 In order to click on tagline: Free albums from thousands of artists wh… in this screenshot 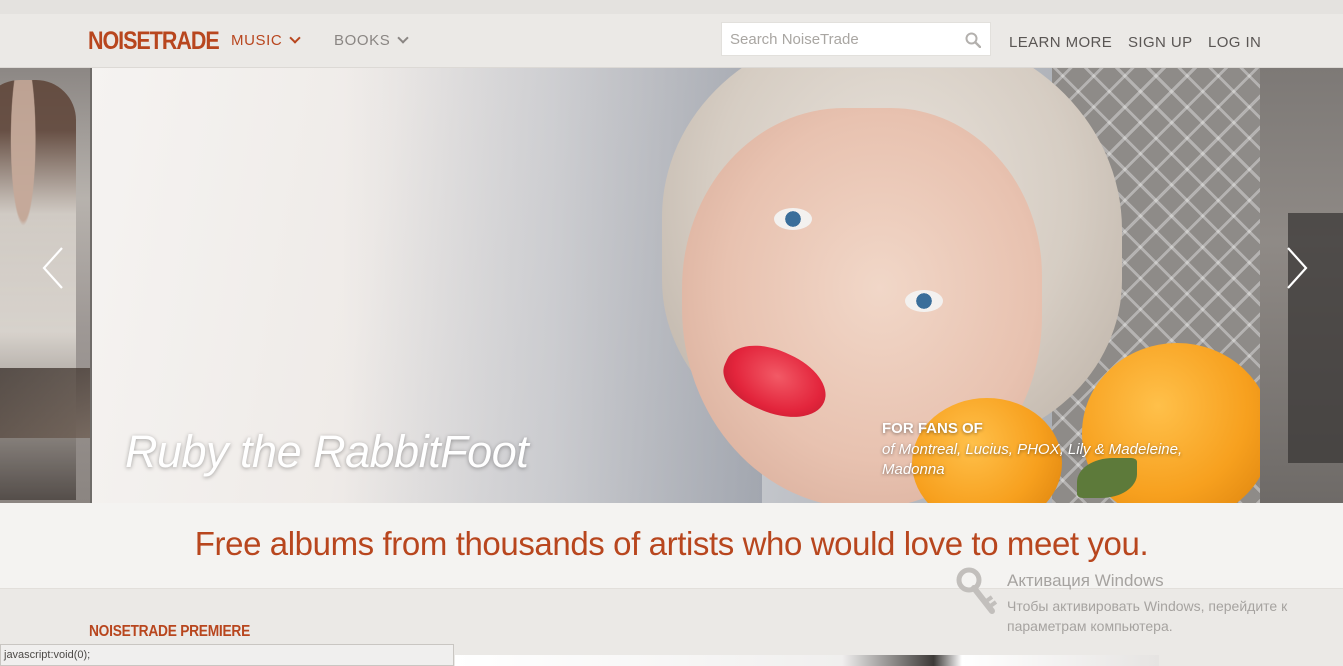, I will do `click(671, 543)`.